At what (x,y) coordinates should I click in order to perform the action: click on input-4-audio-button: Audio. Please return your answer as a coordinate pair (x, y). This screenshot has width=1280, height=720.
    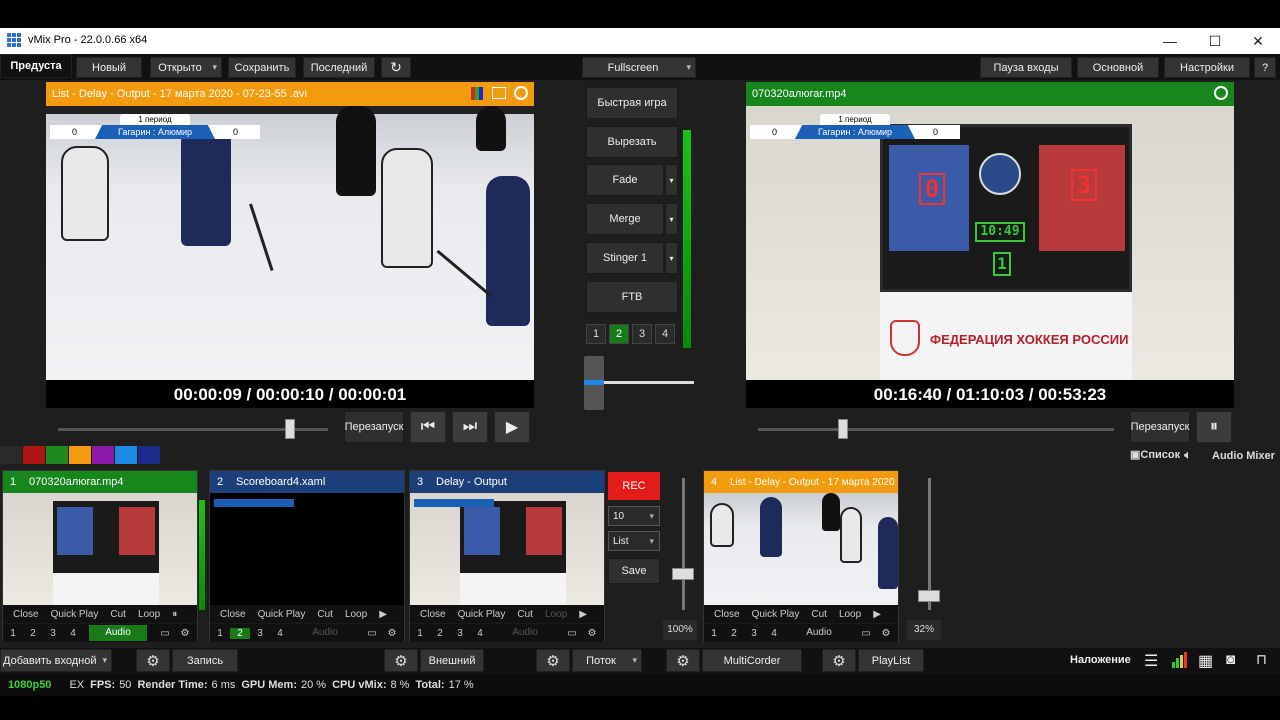
    Looking at the image, I should click on (819, 633).